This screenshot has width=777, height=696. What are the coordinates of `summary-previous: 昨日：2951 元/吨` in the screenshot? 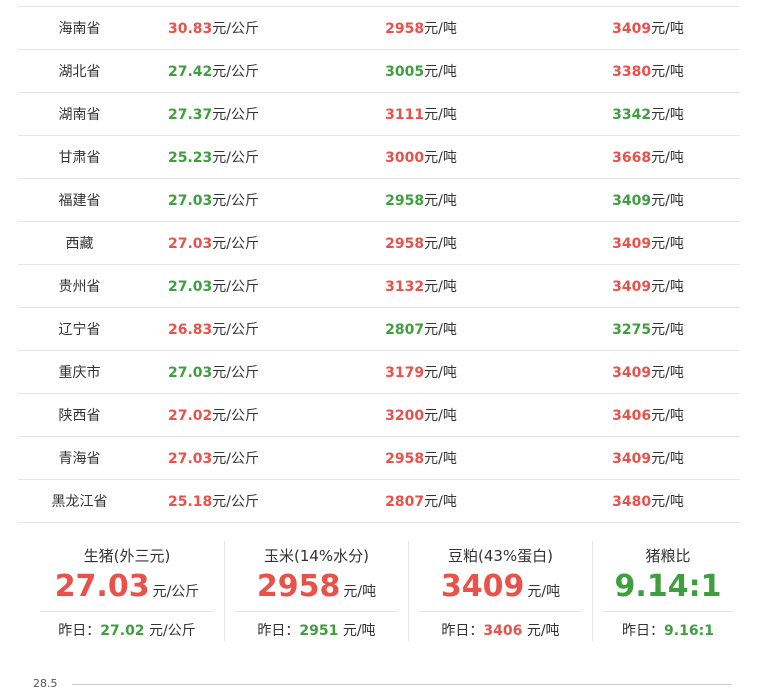 It's located at (316, 630).